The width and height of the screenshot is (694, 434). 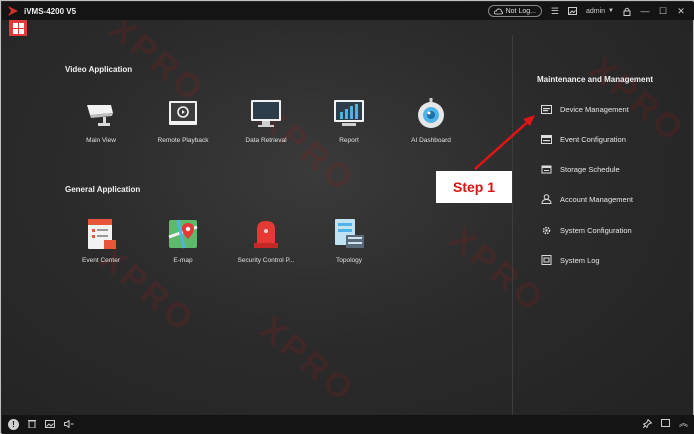 I want to click on bottom-bar: ! ︽, so click(x=348, y=424).